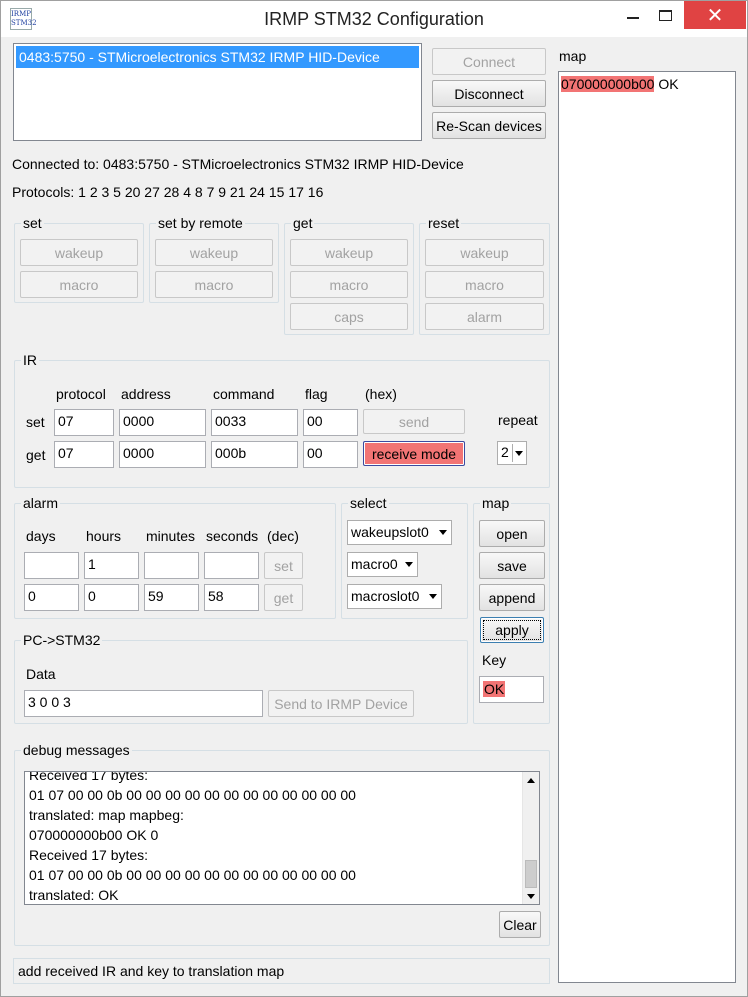 The image size is (748, 997). I want to click on debug-scrollbar, so click(530, 838).